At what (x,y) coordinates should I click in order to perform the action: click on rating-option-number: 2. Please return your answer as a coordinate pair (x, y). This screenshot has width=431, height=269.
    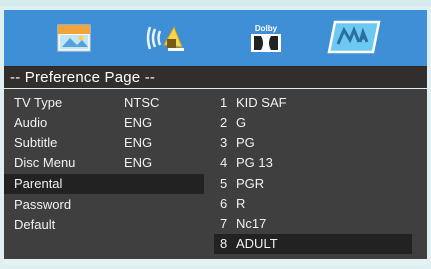
    Looking at the image, I should click on (224, 122).